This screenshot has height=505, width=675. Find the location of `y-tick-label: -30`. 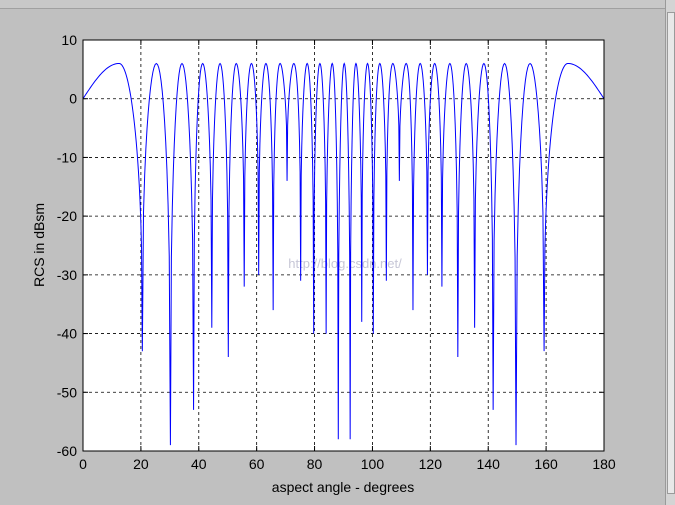

y-tick-label: -30 is located at coordinates (67, 275).